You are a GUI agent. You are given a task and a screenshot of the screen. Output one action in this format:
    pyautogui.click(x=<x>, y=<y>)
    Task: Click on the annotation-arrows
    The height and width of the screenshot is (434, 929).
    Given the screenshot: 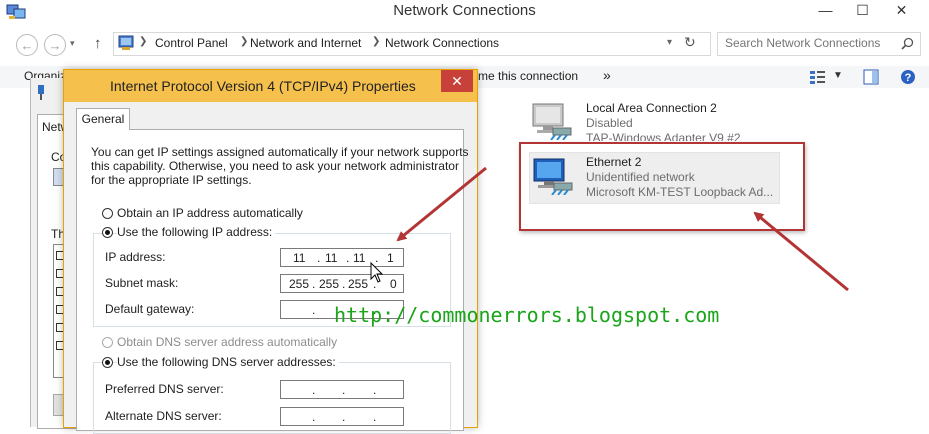 What is the action you would take?
    pyautogui.click(x=622, y=229)
    